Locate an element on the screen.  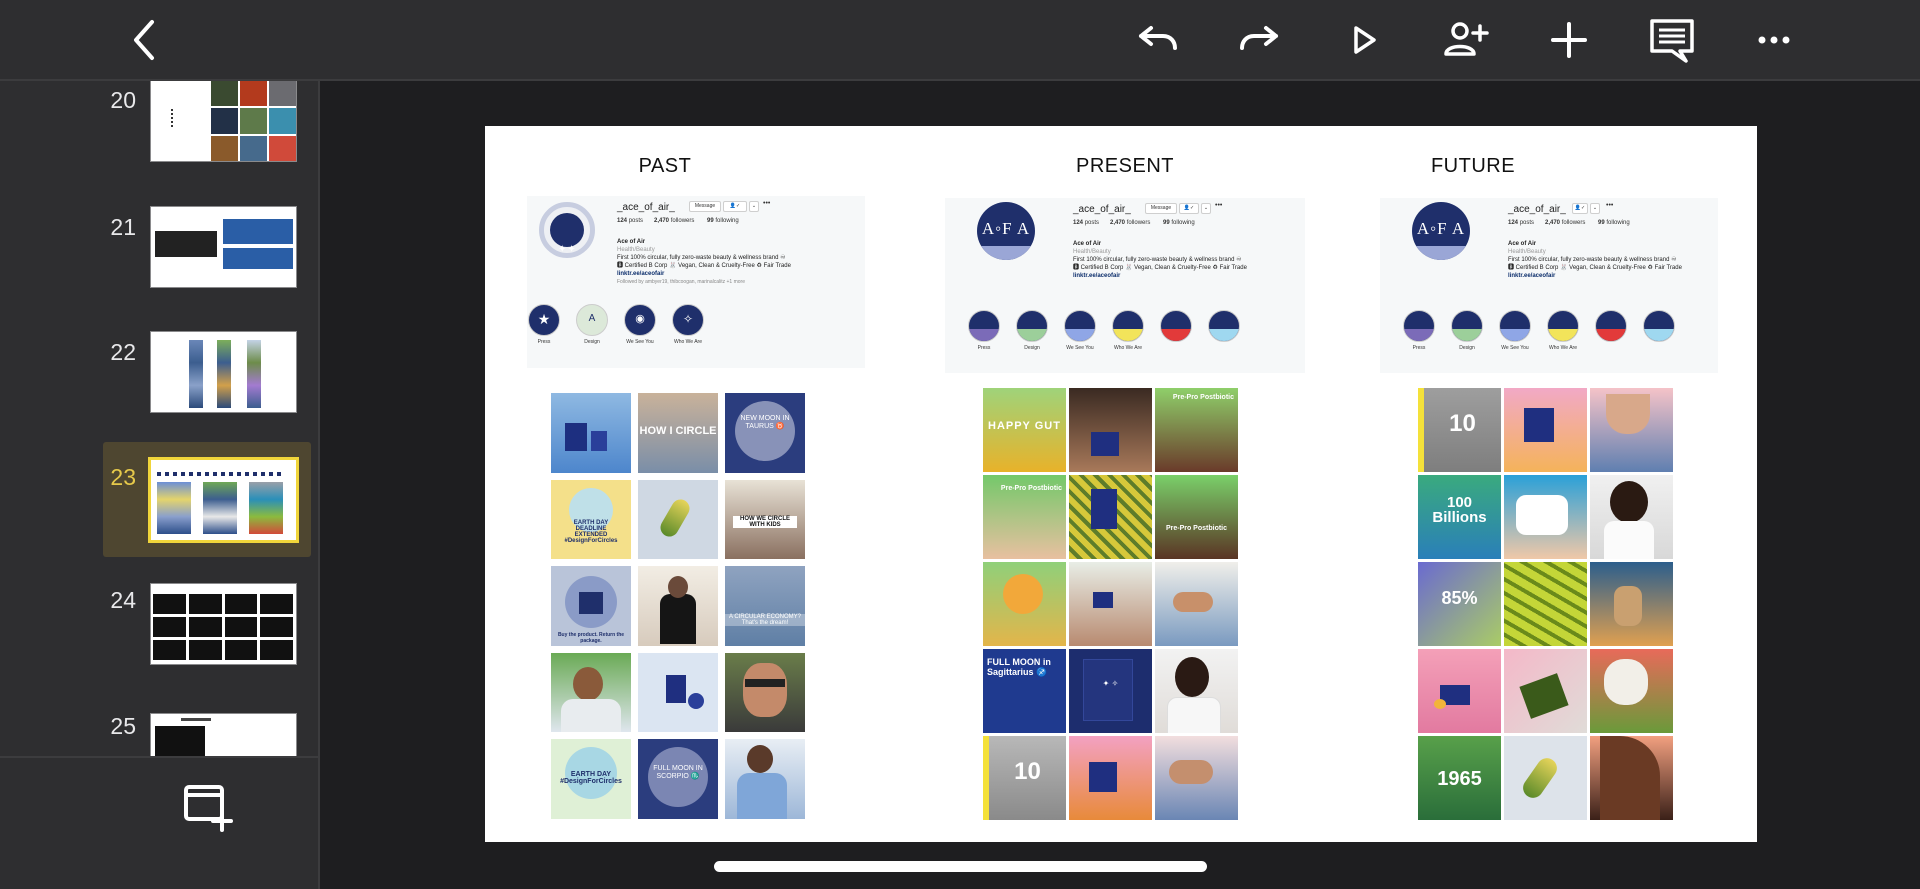
undo-icon is located at coordinates (1157, 40).